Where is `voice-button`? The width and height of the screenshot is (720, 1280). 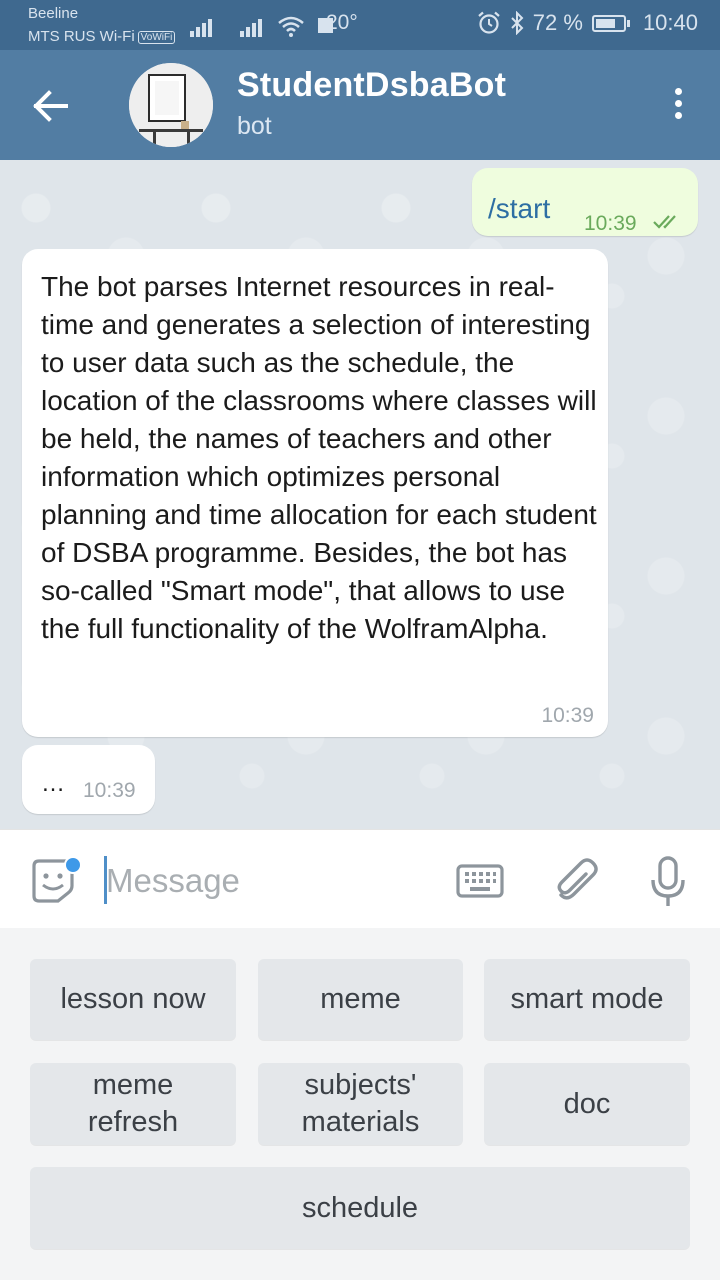
voice-button is located at coordinates (668, 882).